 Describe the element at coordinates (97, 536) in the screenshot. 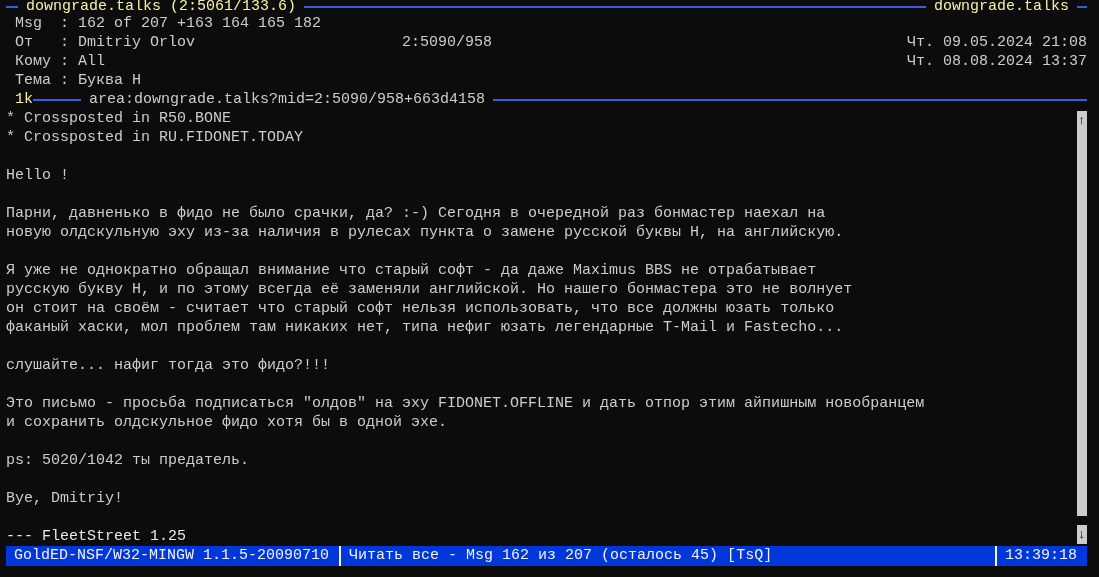

I see `tagline: --- FleetStreet 1.25` at that location.